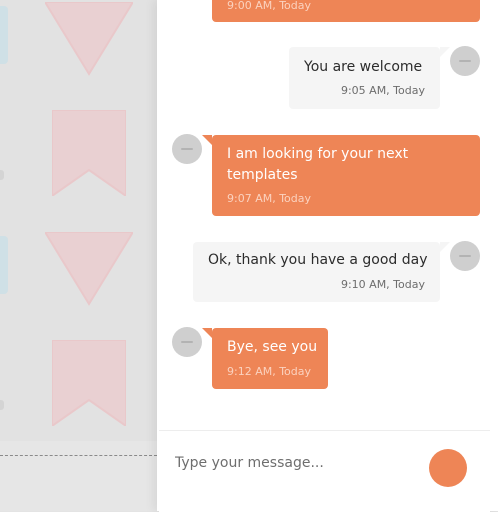 This screenshot has height=512, width=498. I want to click on message-time: 9:00 AM, Today, so click(269, 6).